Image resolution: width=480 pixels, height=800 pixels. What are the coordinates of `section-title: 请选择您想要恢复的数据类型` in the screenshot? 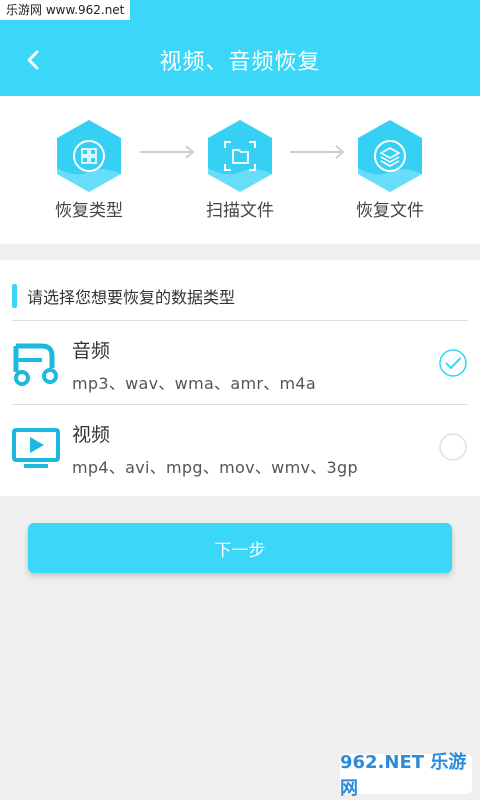 It's located at (131, 297).